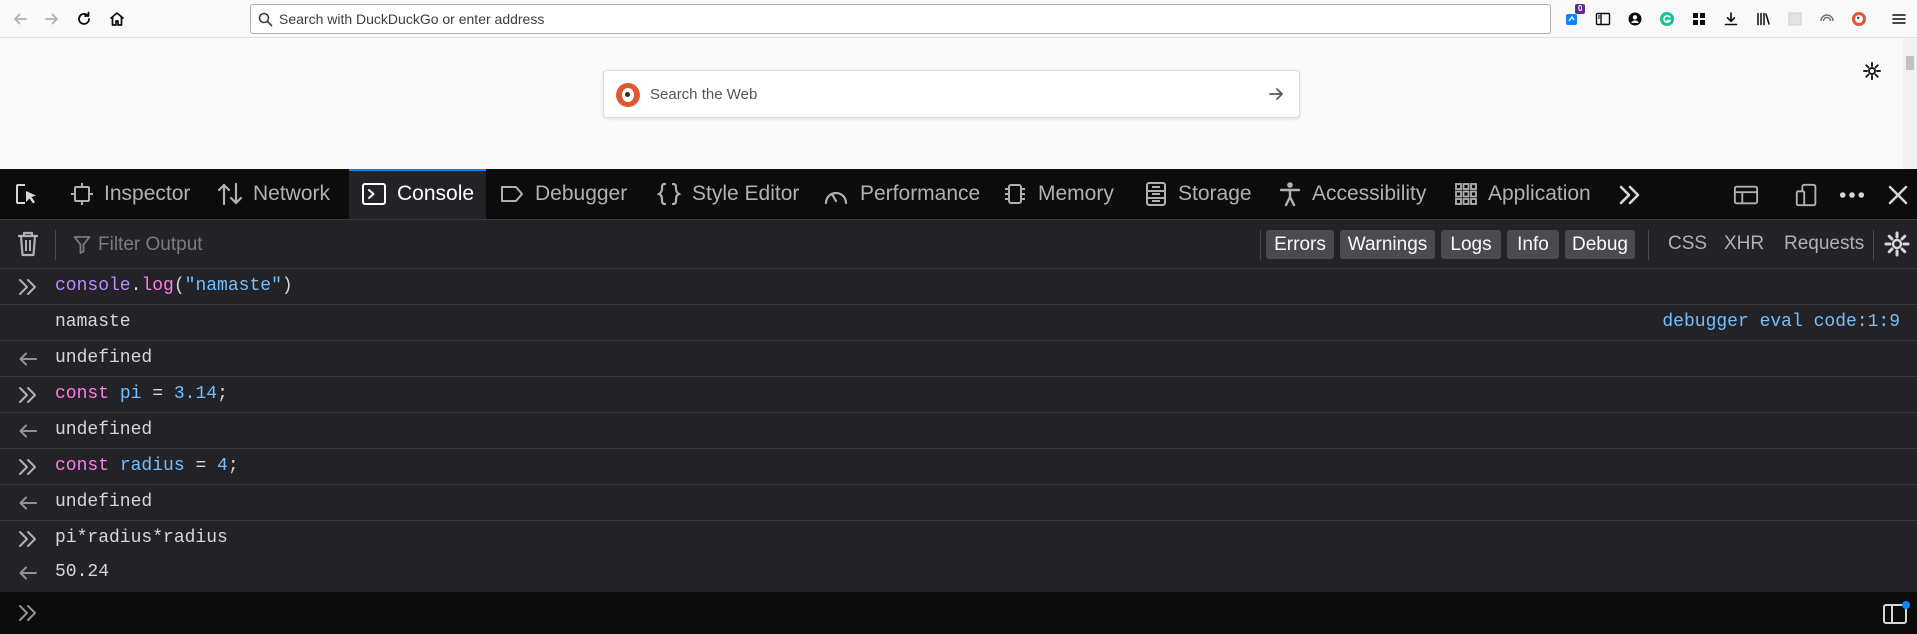 Image resolution: width=1917 pixels, height=634 pixels. What do you see at coordinates (1898, 195) in the screenshot?
I see `close-devtools-button` at bounding box center [1898, 195].